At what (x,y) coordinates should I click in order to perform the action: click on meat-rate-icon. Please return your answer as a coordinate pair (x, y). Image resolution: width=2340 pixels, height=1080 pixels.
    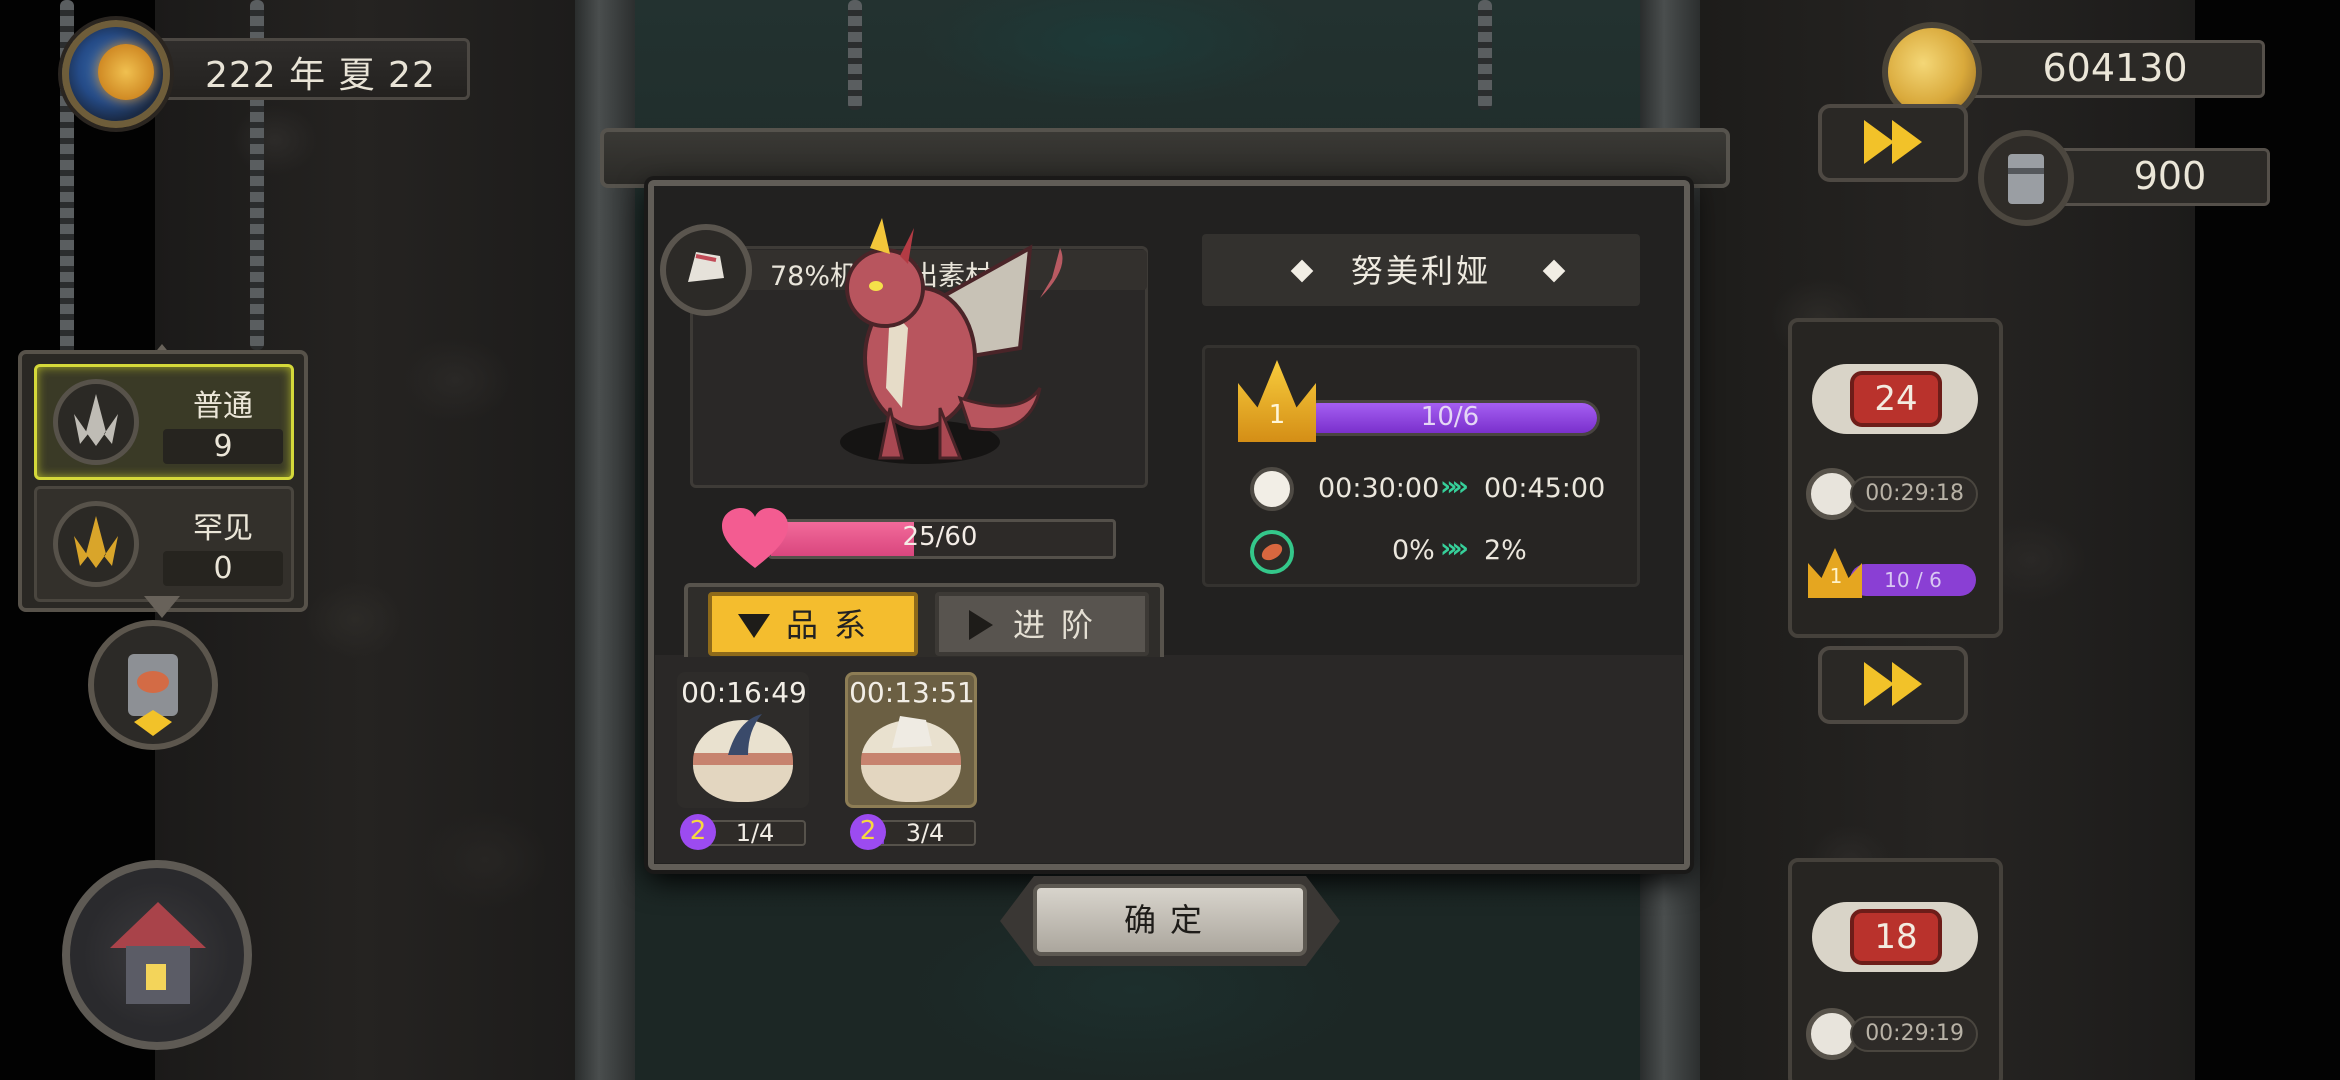
    Looking at the image, I should click on (1272, 552).